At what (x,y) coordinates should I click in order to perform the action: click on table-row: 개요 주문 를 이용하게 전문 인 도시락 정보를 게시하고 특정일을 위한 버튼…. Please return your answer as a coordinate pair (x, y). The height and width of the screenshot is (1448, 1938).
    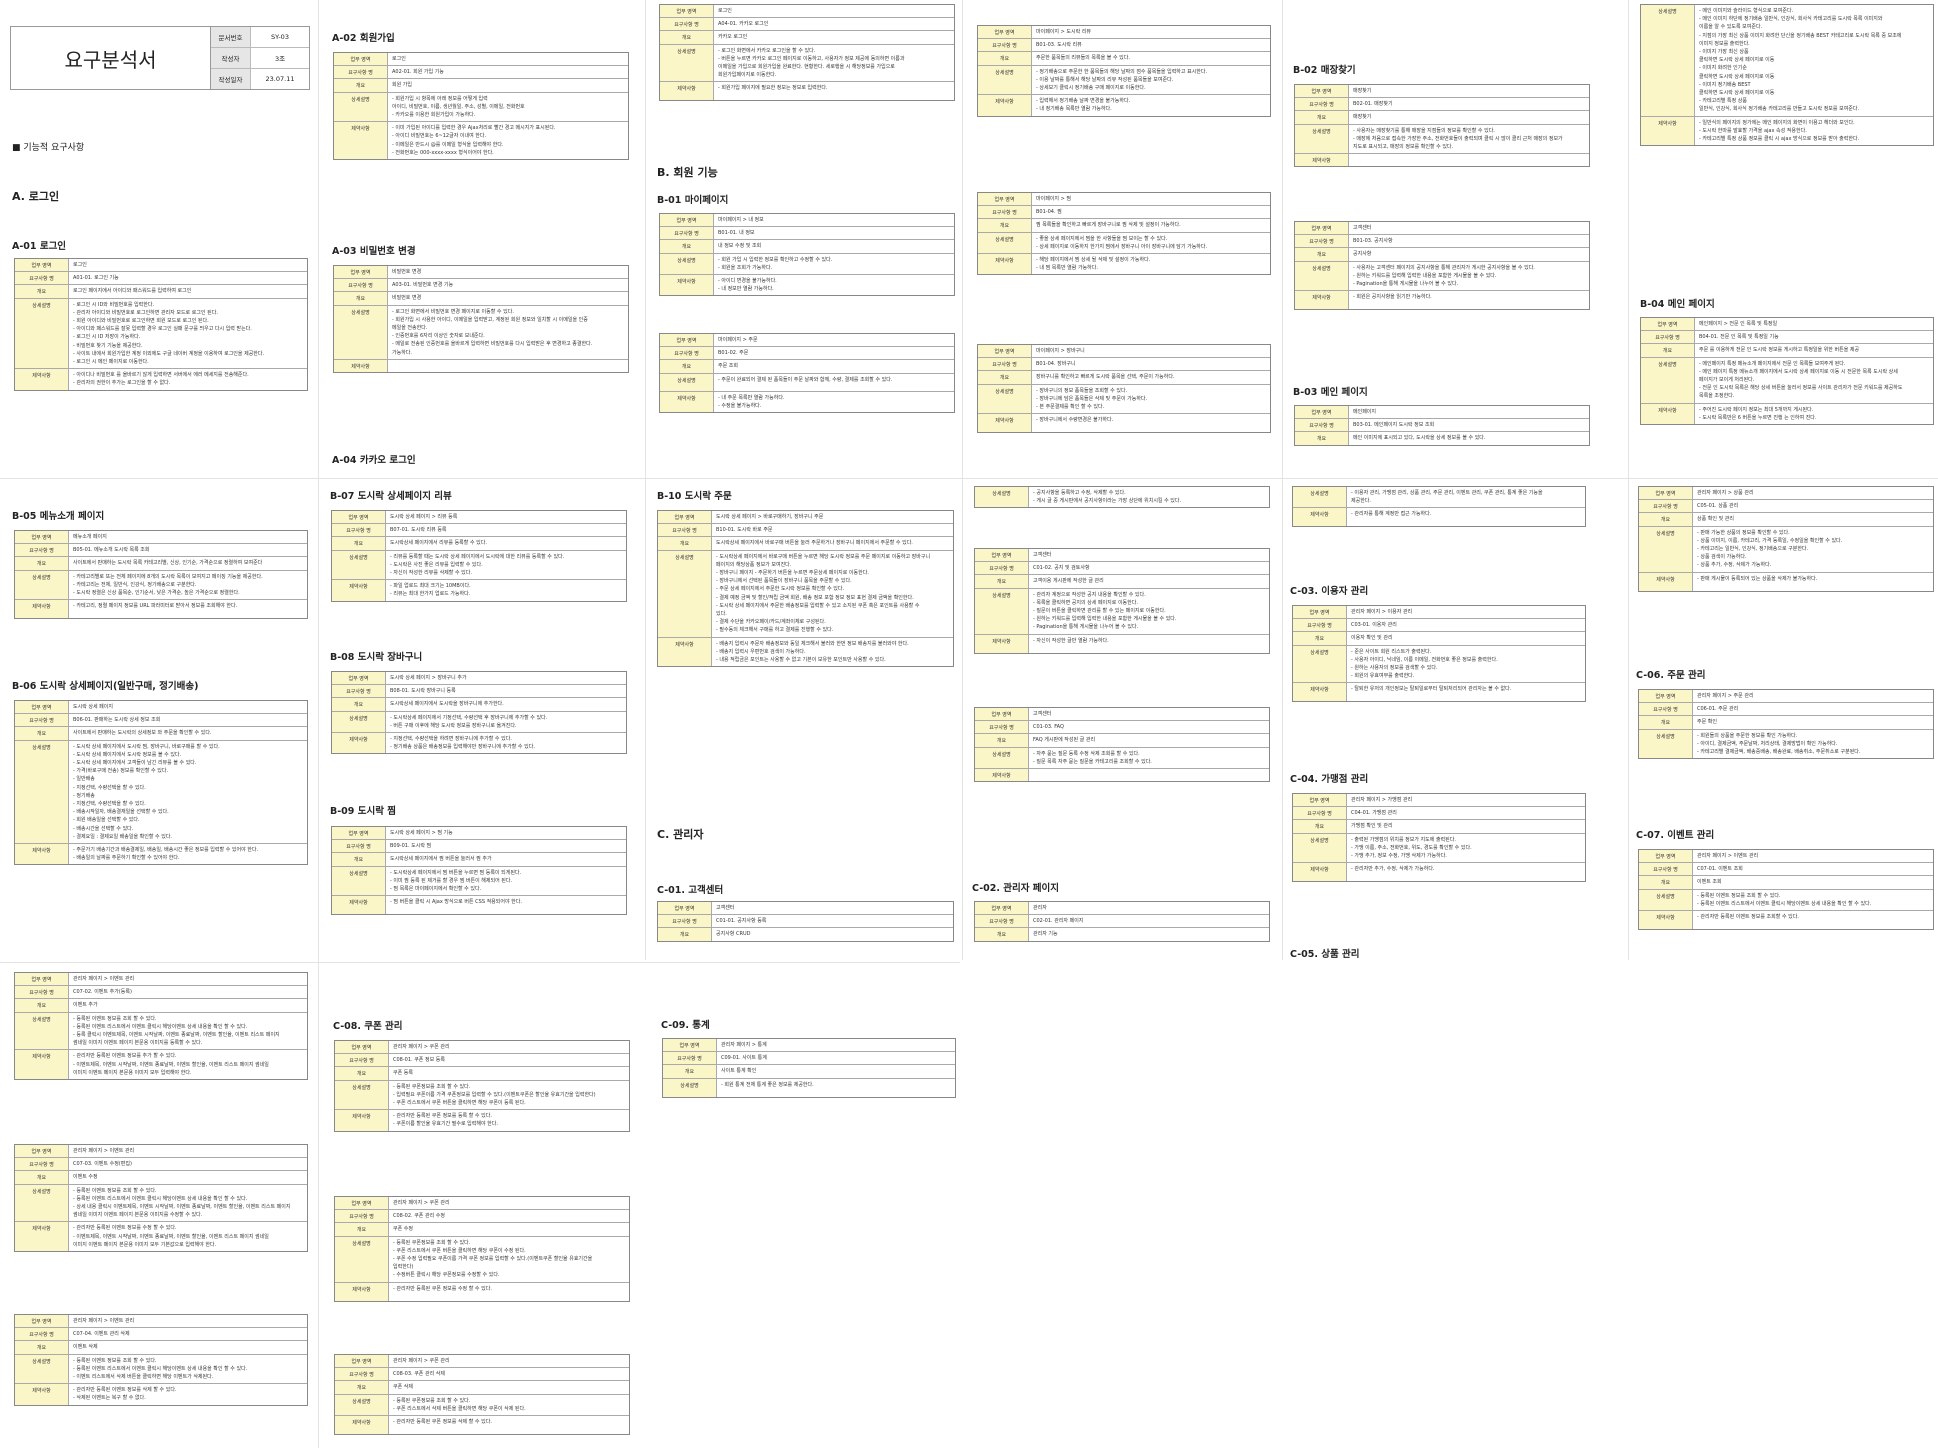
    Looking at the image, I should click on (1787, 351).